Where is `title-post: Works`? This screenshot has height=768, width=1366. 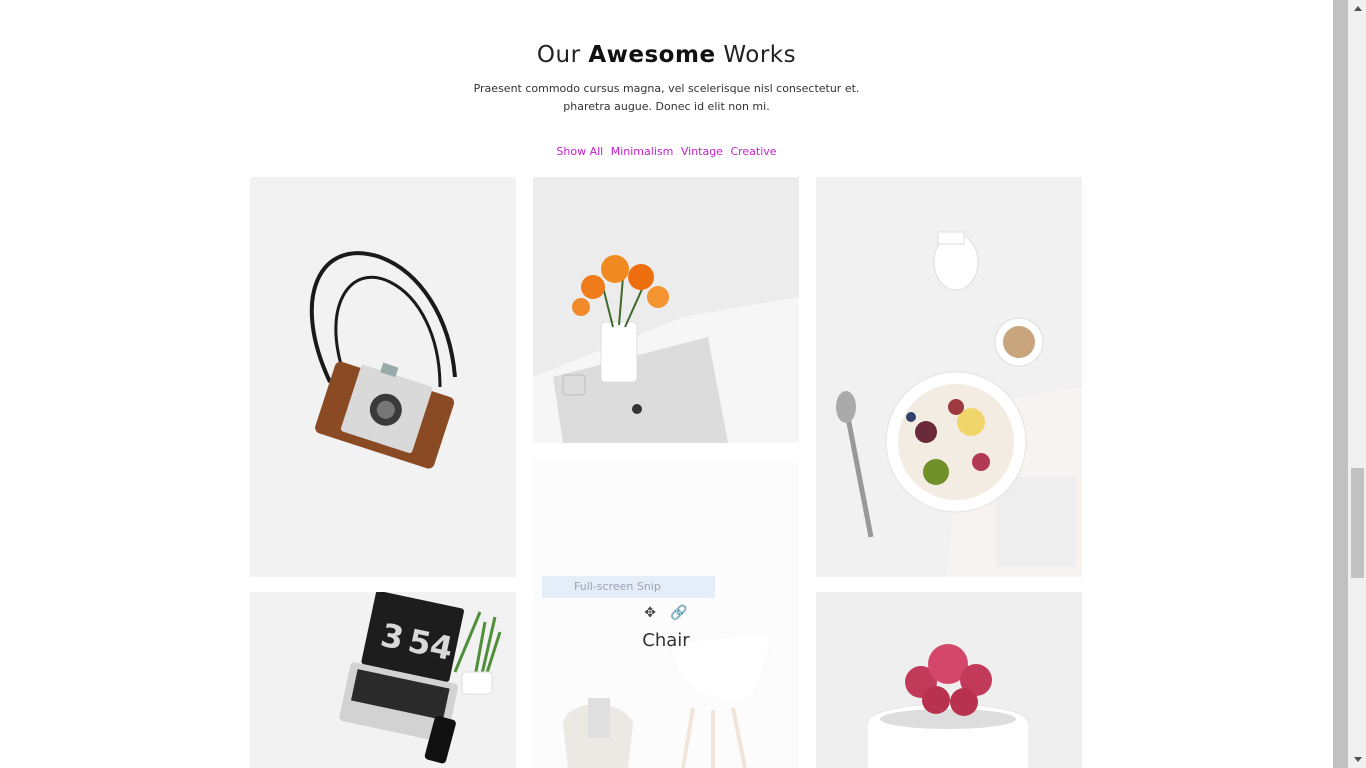 title-post: Works is located at coordinates (760, 55).